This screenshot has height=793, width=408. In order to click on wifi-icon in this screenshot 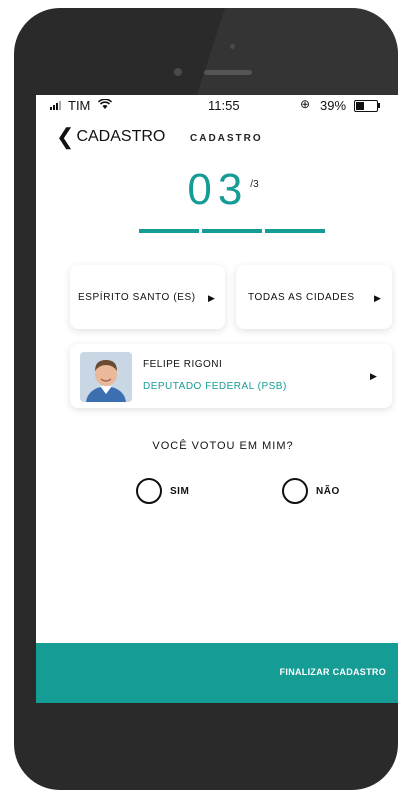, I will do `click(105, 105)`.